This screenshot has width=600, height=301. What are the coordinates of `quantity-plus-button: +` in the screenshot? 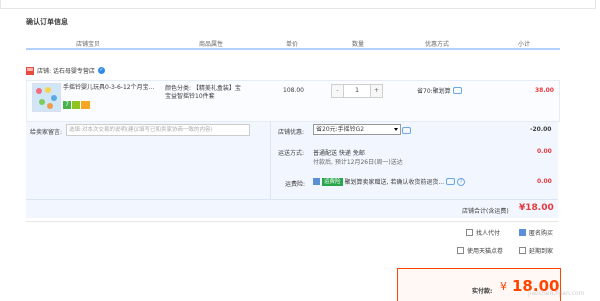 It's located at (376, 91).